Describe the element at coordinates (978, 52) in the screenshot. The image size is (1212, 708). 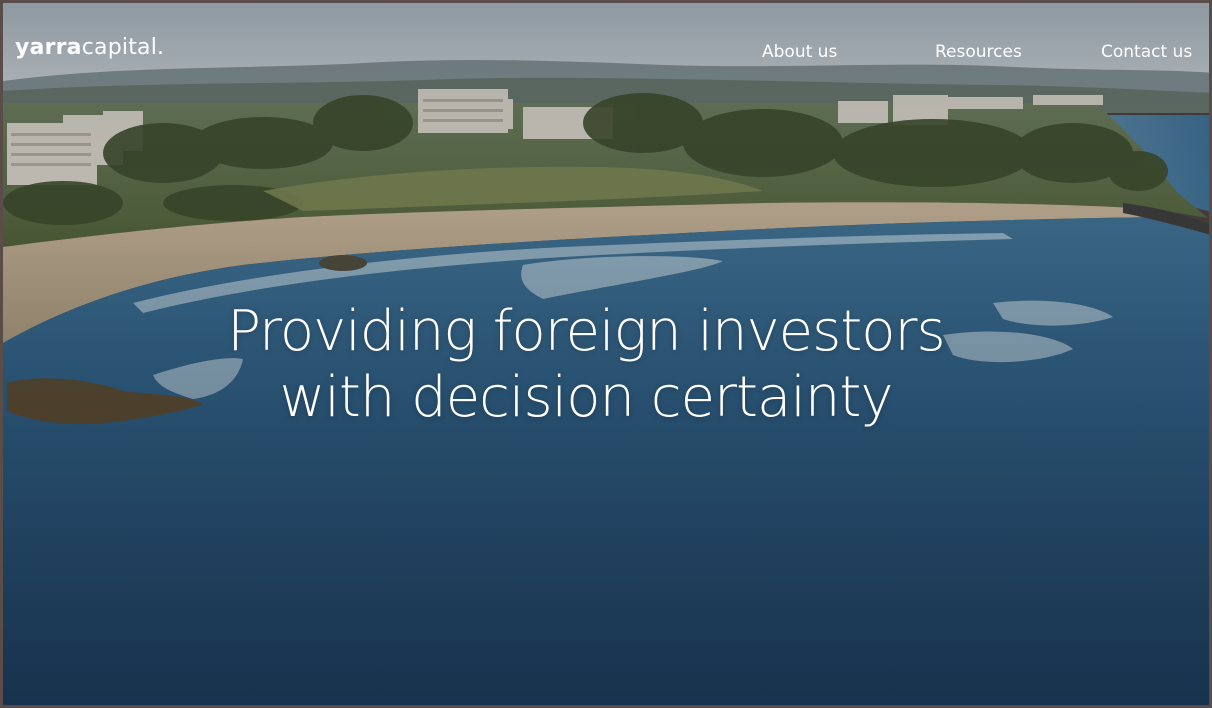
I see `nav-resources-link: Resources` at that location.